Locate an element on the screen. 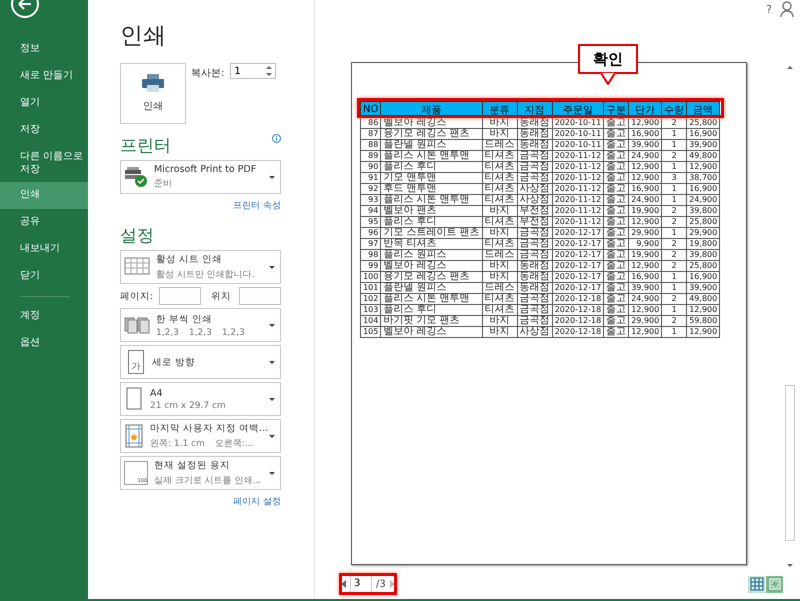  sidebar-item: 정보 is located at coordinates (43, 49).